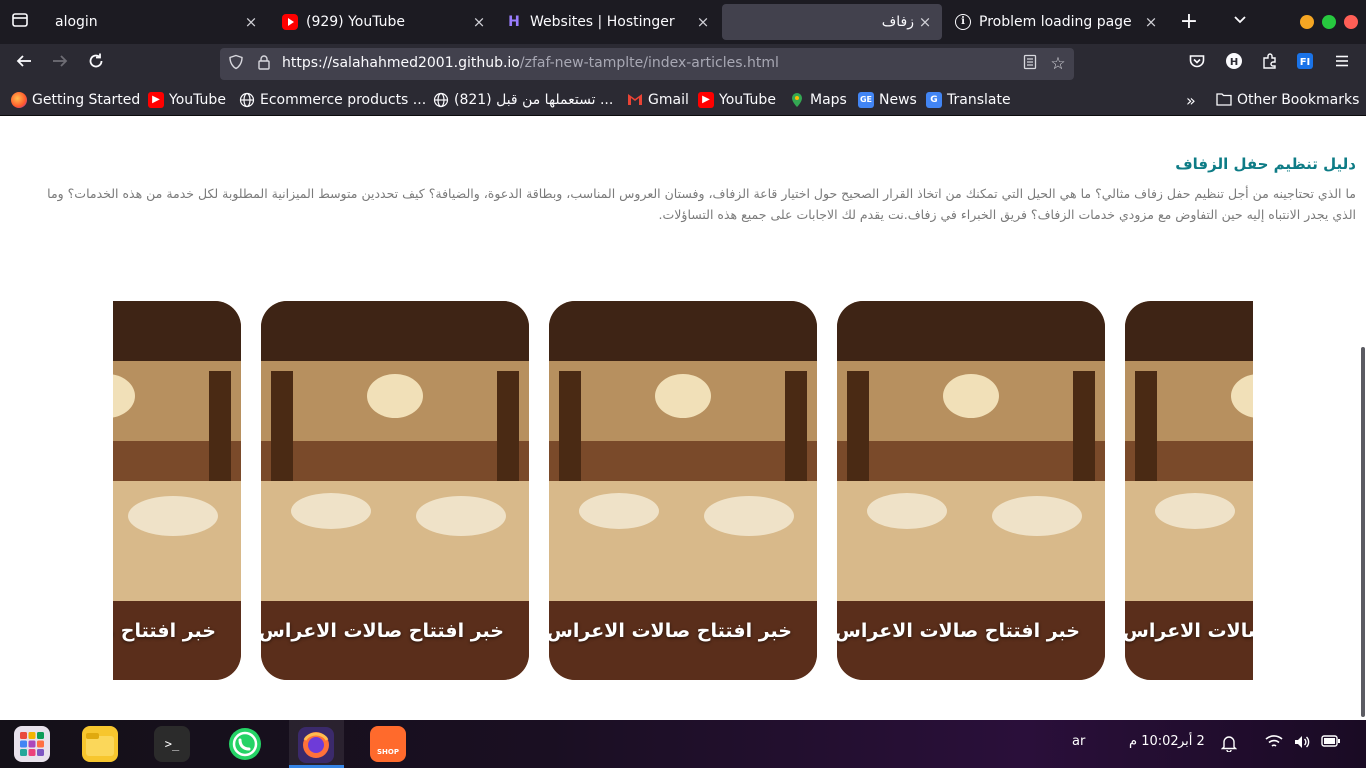 Image resolution: width=1366 pixels, height=768 pixels. I want to click on hostinger-icon: H, so click(514, 22).